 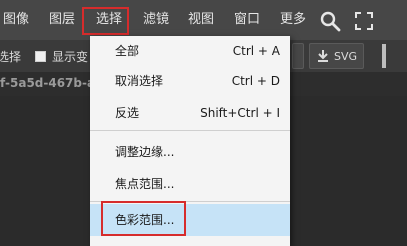 What do you see at coordinates (50, 83) in the screenshot?
I see `document-tab-title: f-5a5d-467b-a(` at bounding box center [50, 83].